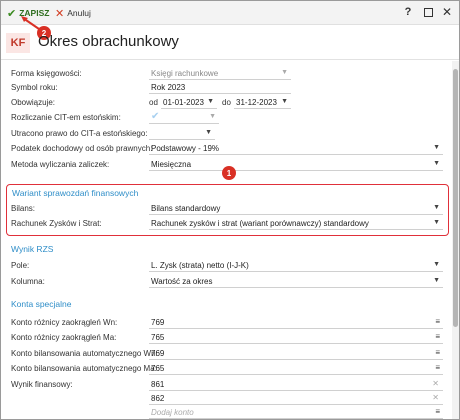  Describe the element at coordinates (296, 164) in the screenshot. I see `metoda-select: Miesięczna ▼` at that location.